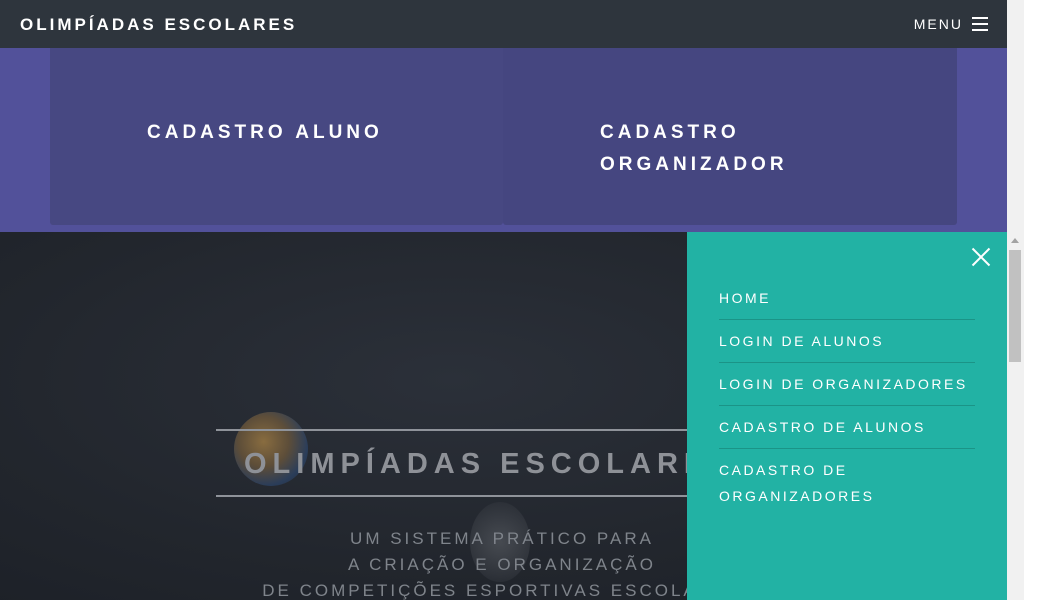 This screenshot has width=1042, height=600. I want to click on scroll-up-arrow-icon, so click(1015, 240).